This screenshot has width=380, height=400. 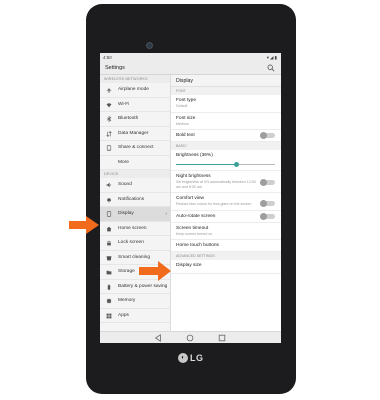 I want to click on sidebar-item-label: Notifications, so click(x=131, y=199).